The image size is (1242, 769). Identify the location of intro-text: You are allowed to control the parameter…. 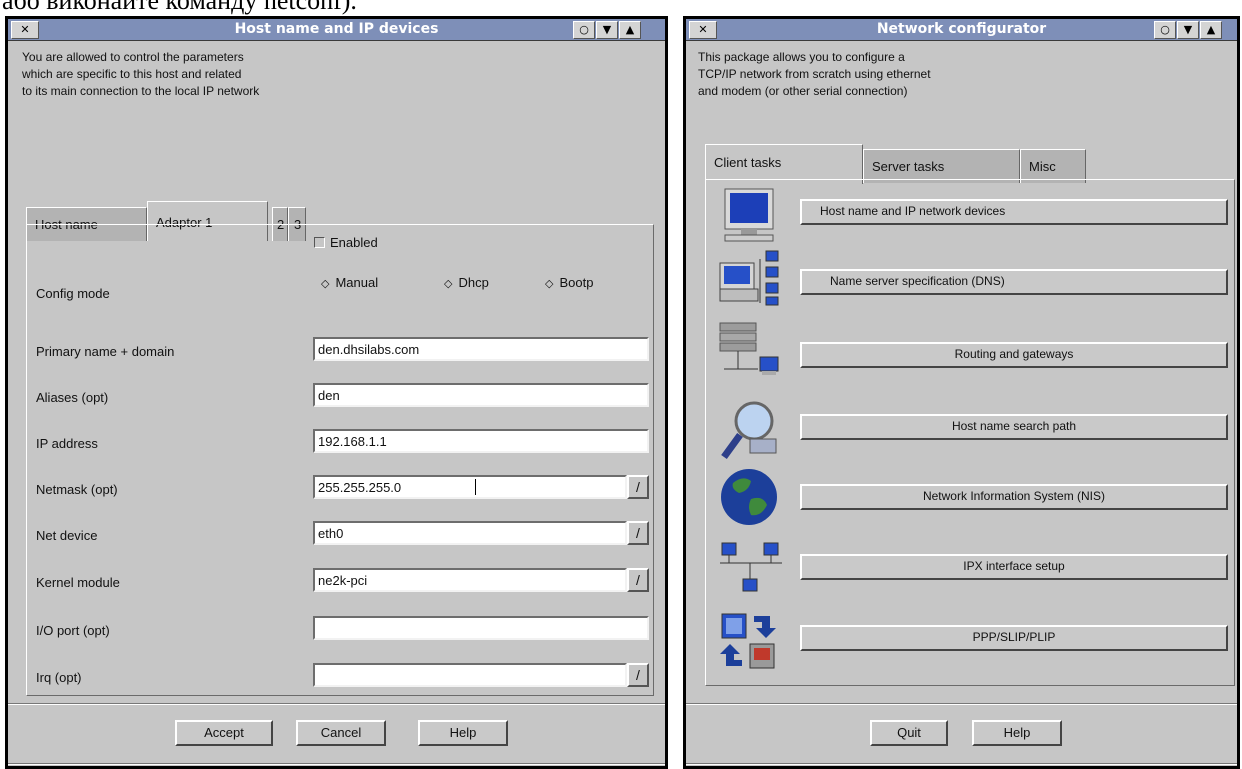
(141, 74).